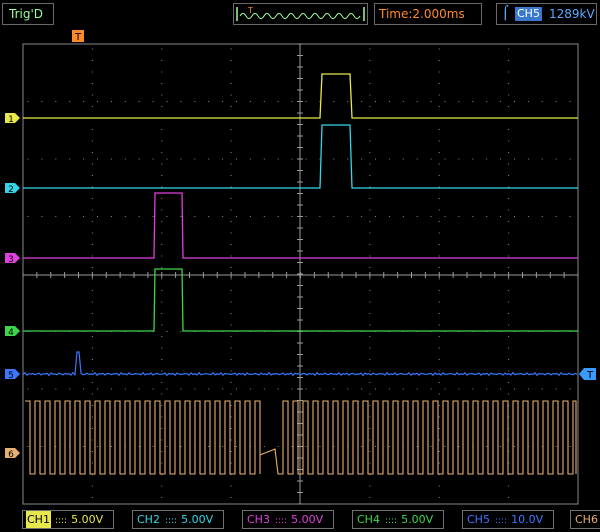 The width and height of the screenshot is (600, 532). I want to click on ch6-marker: 6, so click(12, 454).